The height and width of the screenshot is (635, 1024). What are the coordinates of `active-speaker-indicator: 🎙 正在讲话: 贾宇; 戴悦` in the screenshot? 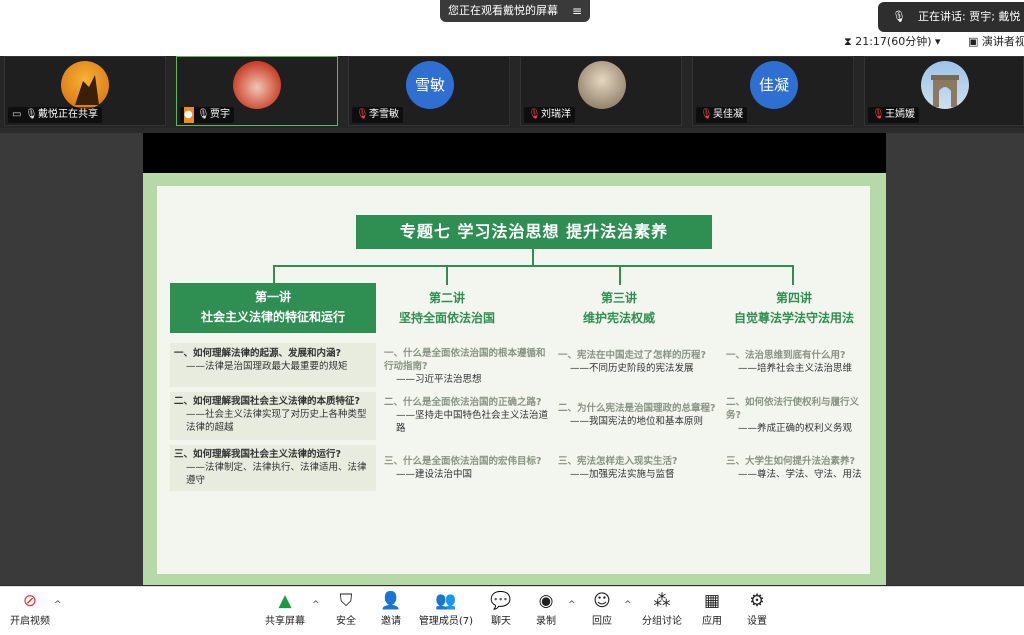 It's located at (951, 17).